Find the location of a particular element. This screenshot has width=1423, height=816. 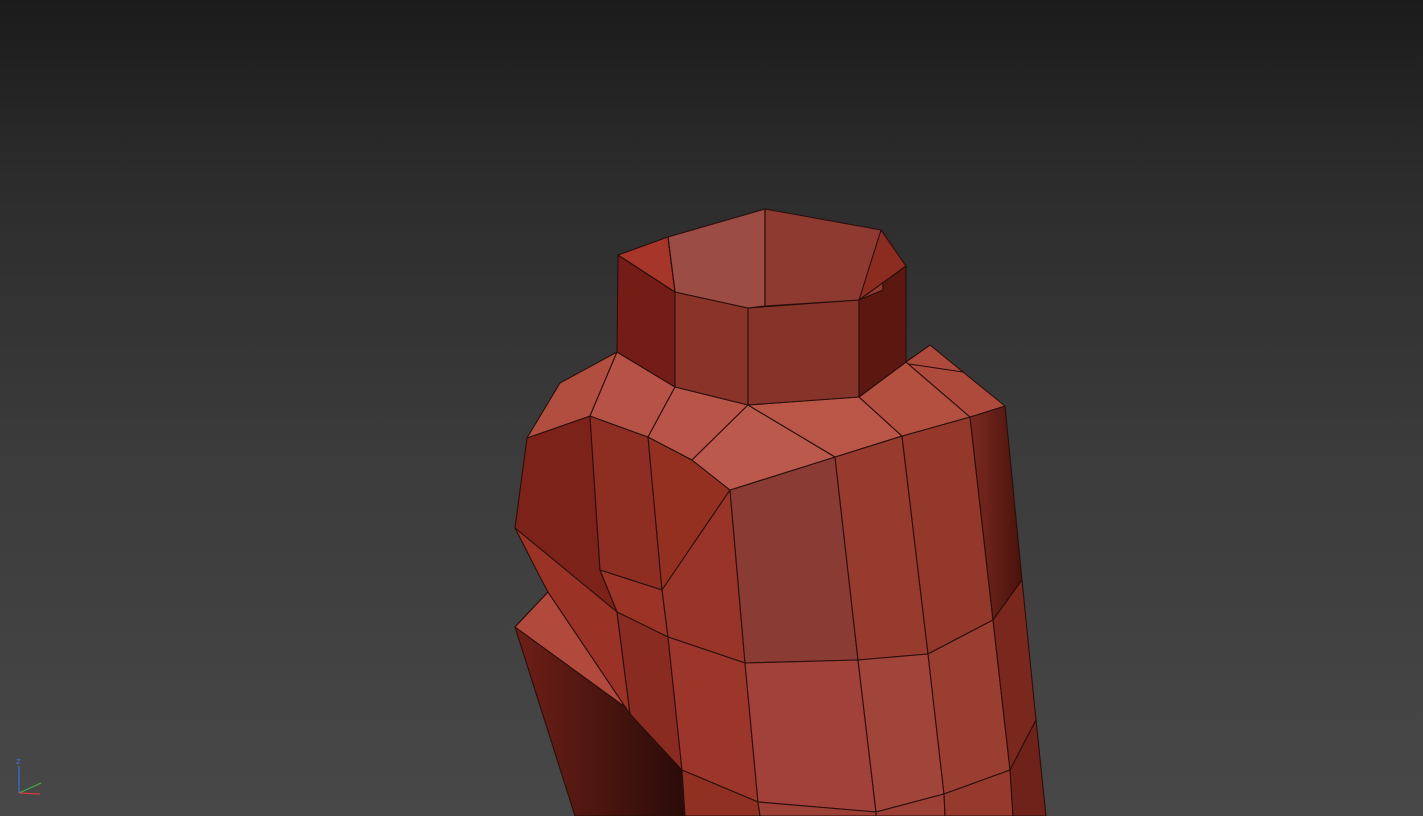

x-axis-line is located at coordinates (29, 793).